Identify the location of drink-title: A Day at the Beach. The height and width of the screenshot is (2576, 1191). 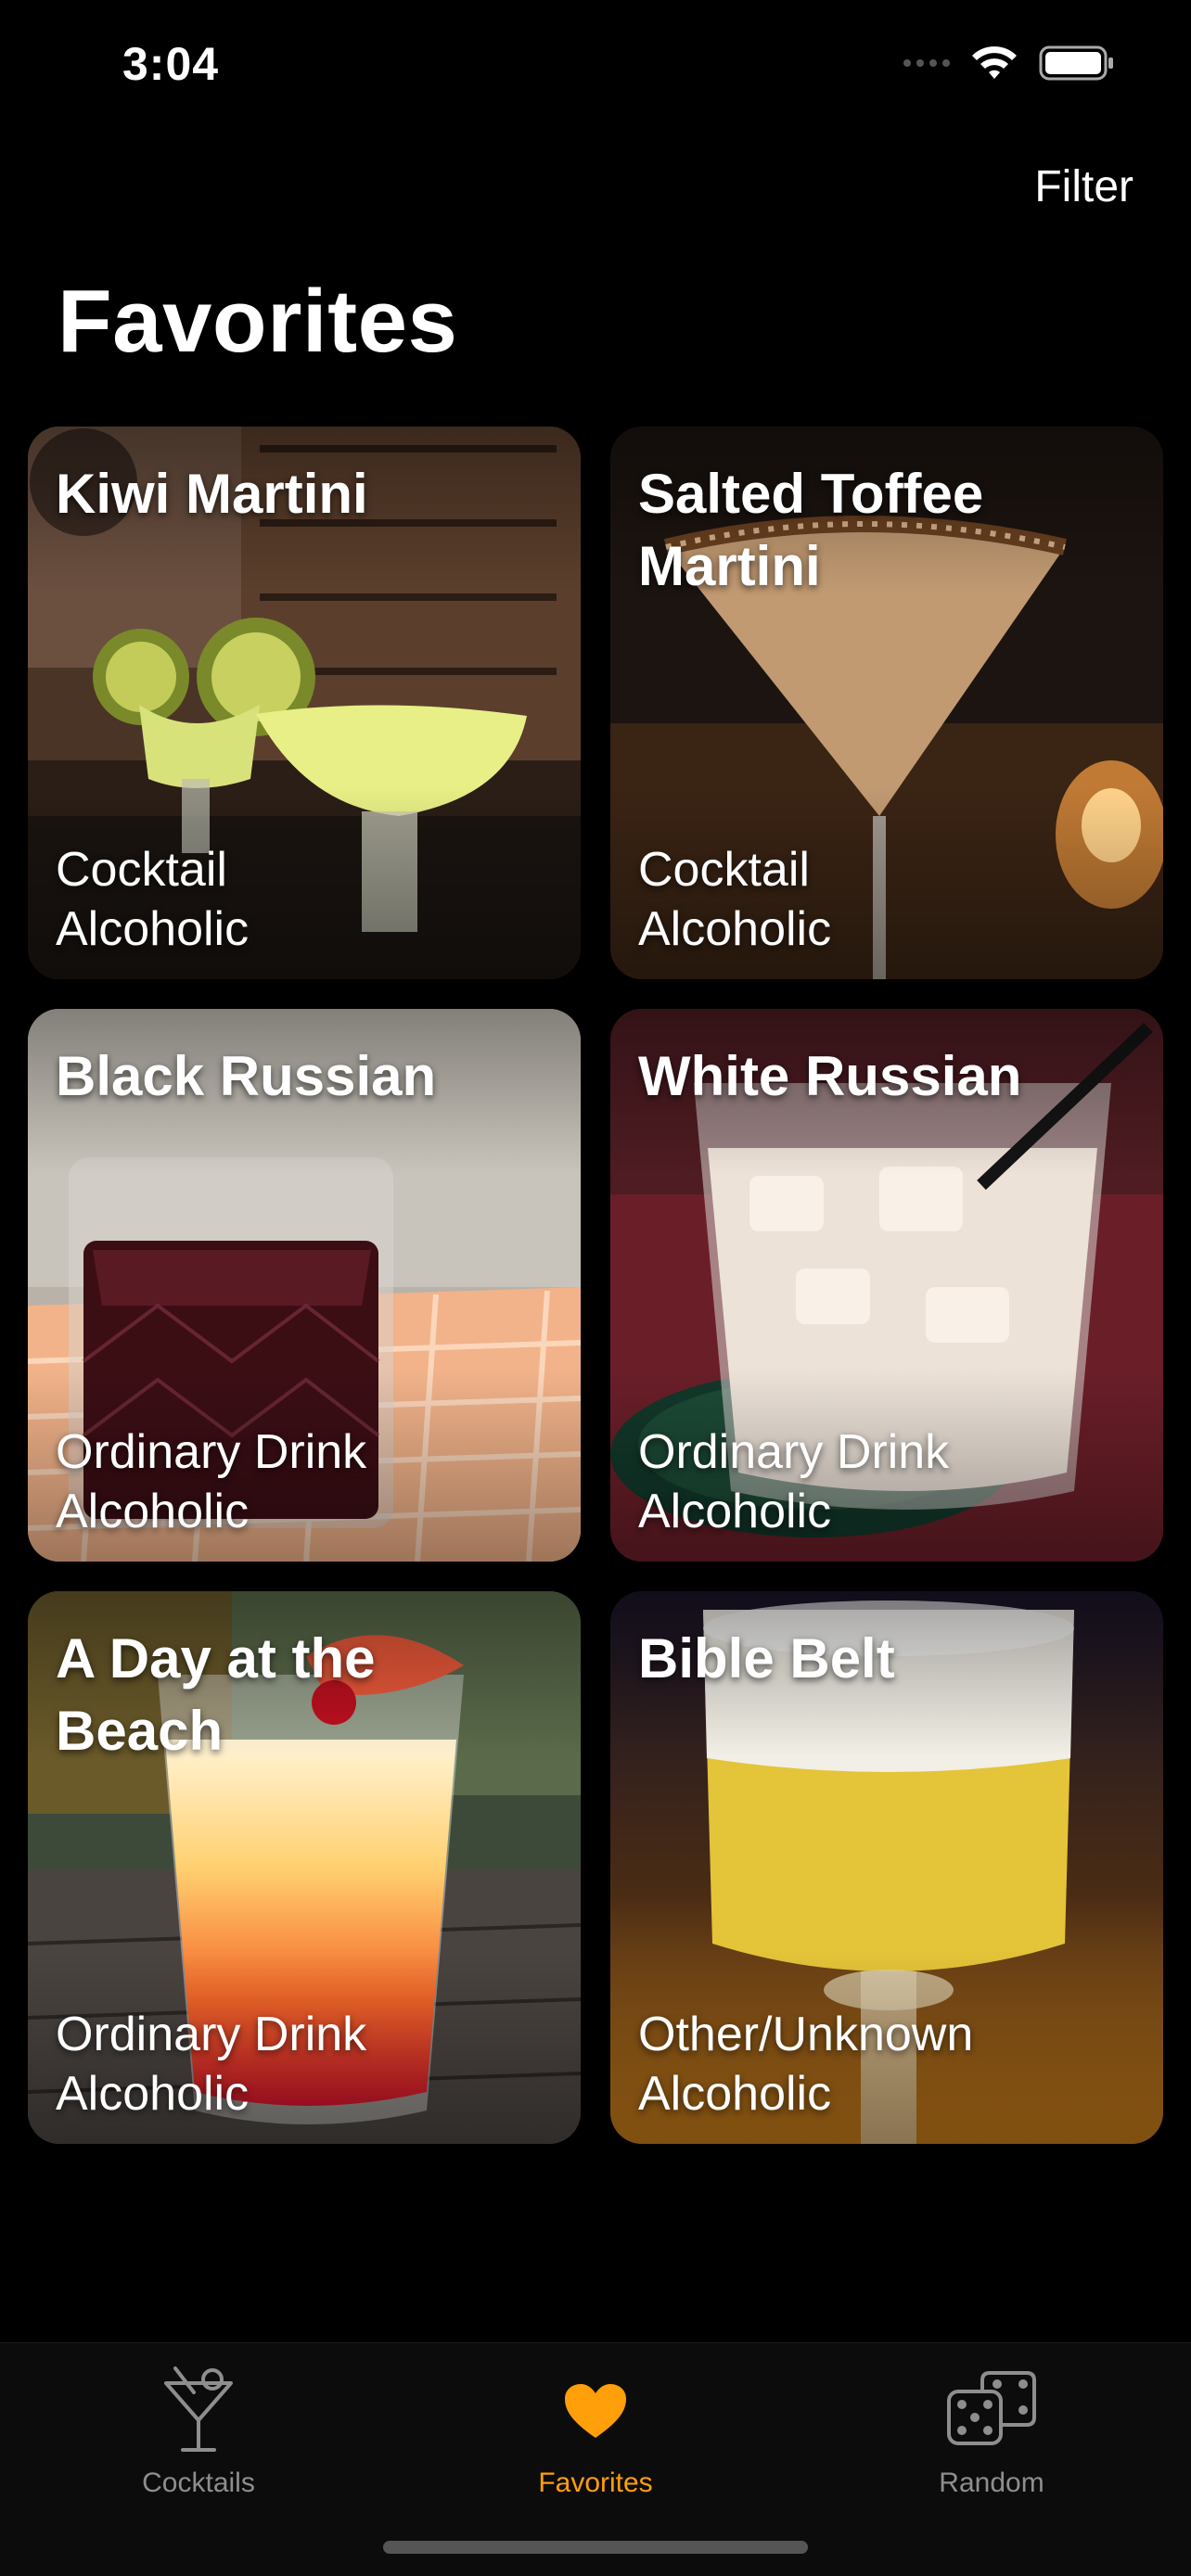
(216, 1694).